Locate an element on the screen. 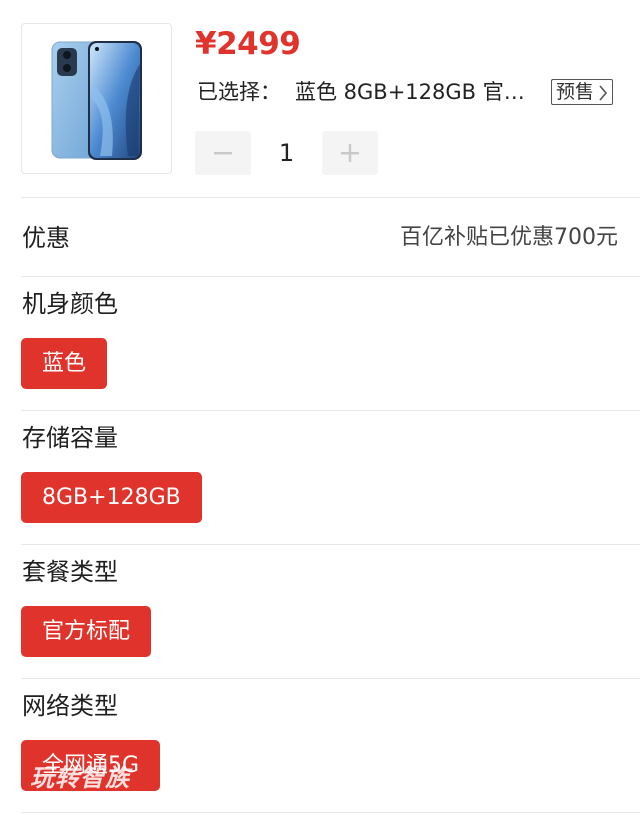 This screenshot has height=815, width=640. discount-value: 百亿补贴已优惠700元 is located at coordinates (509, 237).